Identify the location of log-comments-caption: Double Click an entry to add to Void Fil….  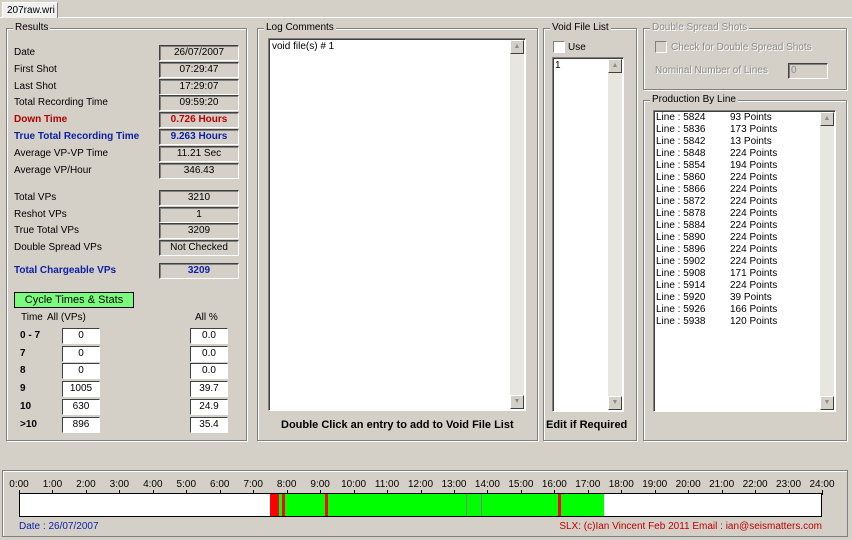
(397, 425).